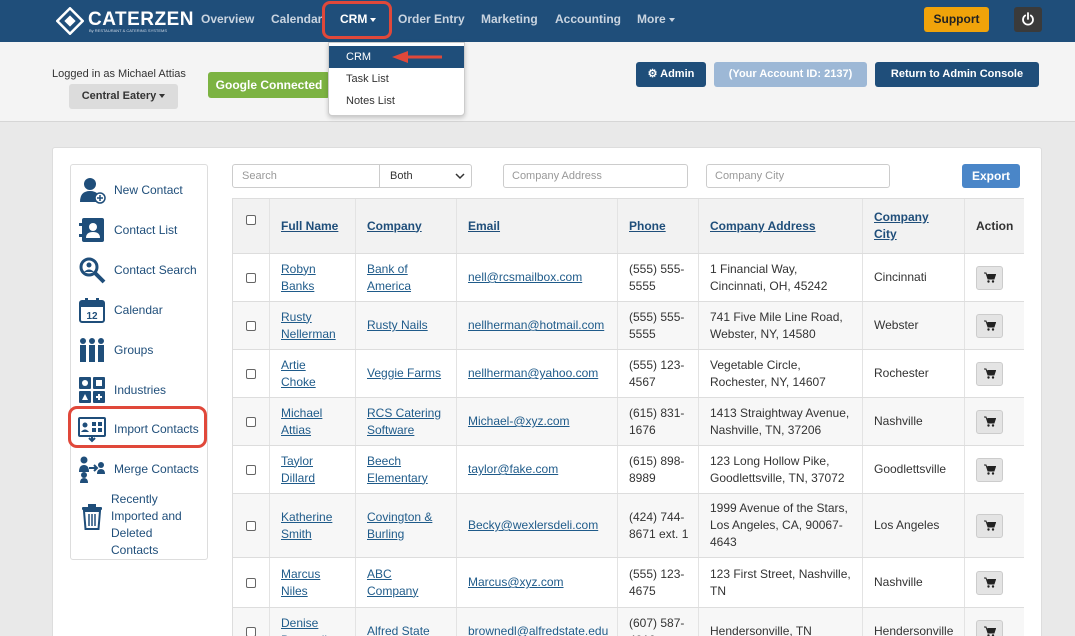  I want to click on company-city-input: Company City, so click(798, 176).